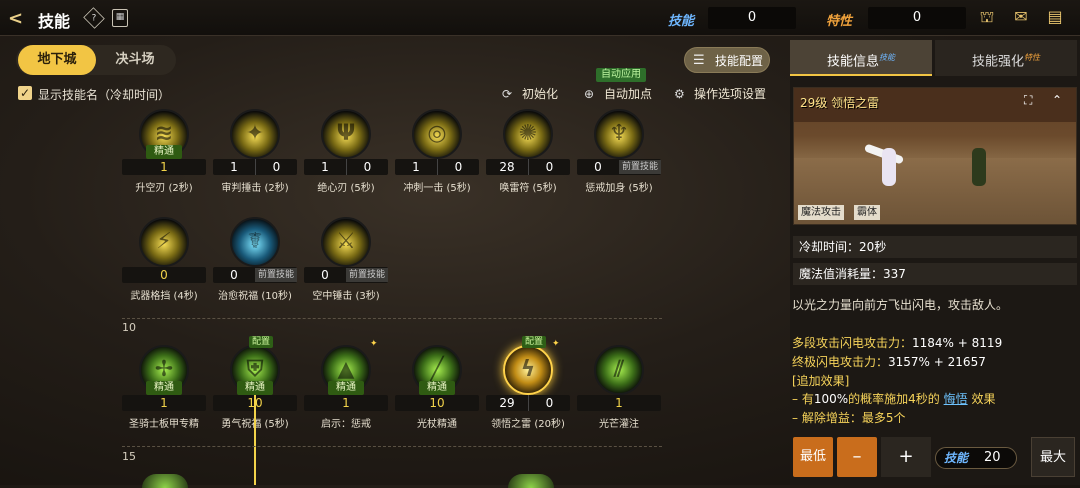 This screenshot has height=488, width=1080. I want to click on sp-label: 技能, so click(681, 21).